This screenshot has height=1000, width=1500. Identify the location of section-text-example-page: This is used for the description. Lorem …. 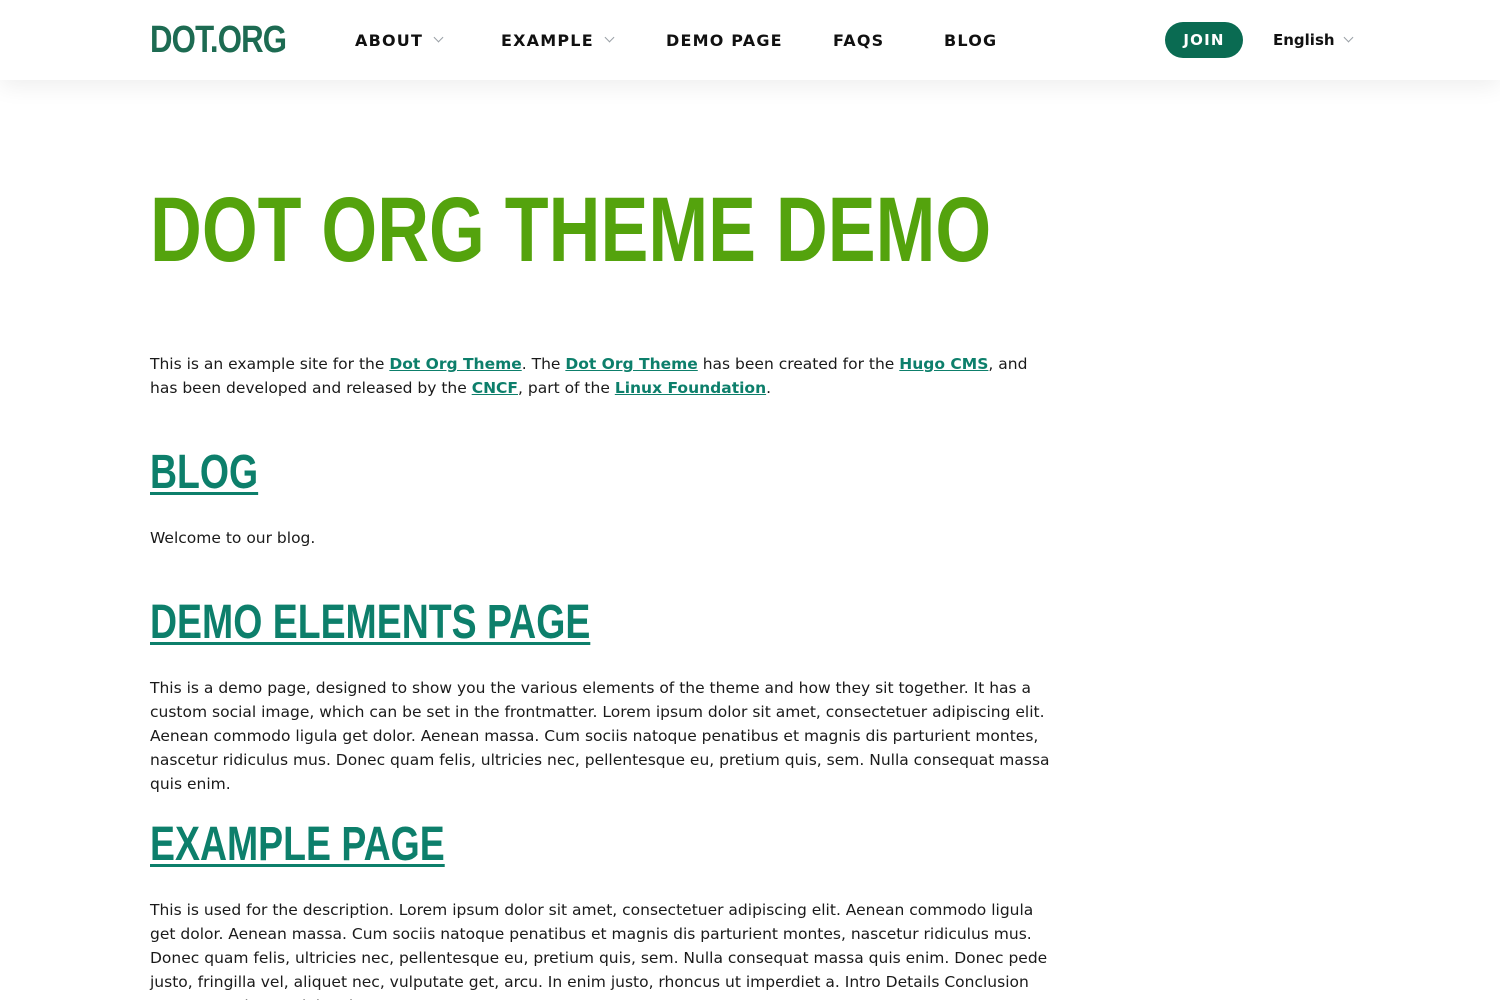
(599, 950).